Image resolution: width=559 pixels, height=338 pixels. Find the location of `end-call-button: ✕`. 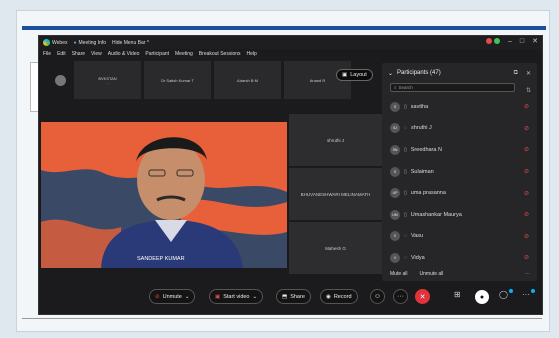

end-call-button: ✕ is located at coordinates (422, 296).